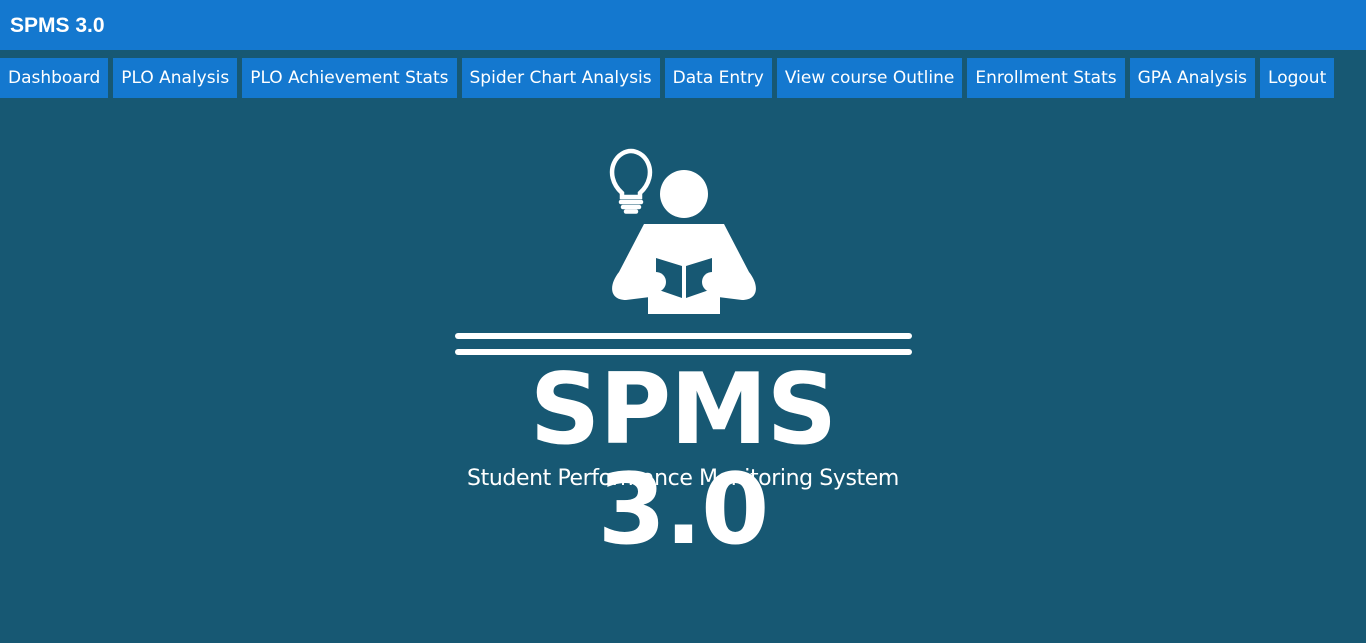 The width and height of the screenshot is (1366, 643). Describe the element at coordinates (684, 242) in the screenshot. I see `student-reading-icon` at that location.